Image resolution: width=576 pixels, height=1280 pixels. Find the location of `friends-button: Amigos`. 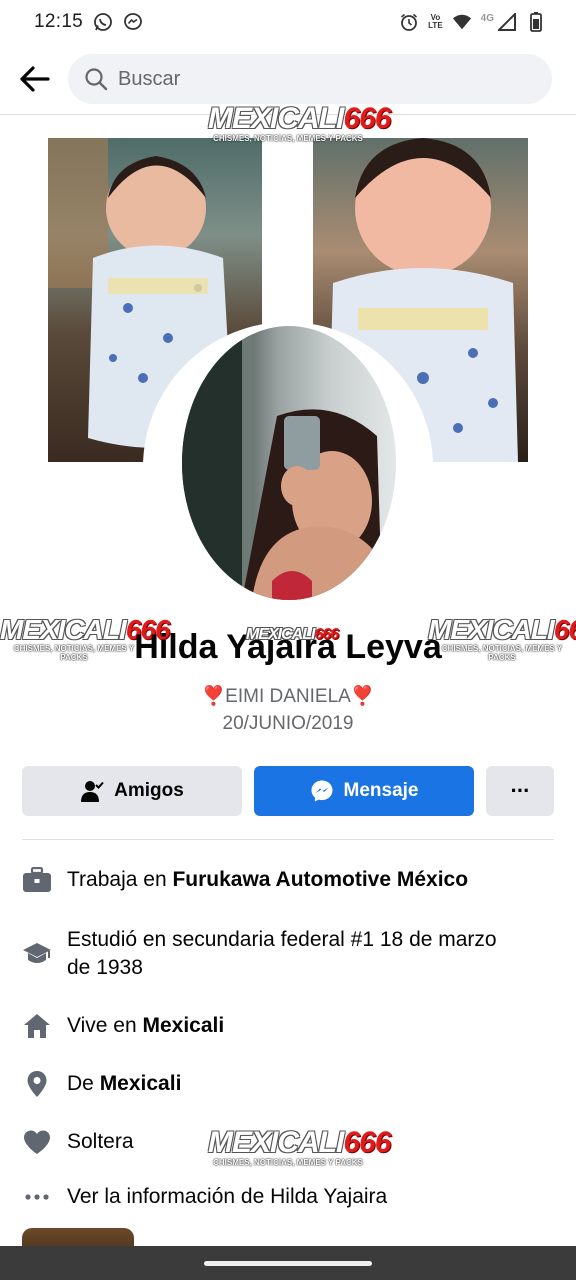

friends-button: Amigos is located at coordinates (132, 791).